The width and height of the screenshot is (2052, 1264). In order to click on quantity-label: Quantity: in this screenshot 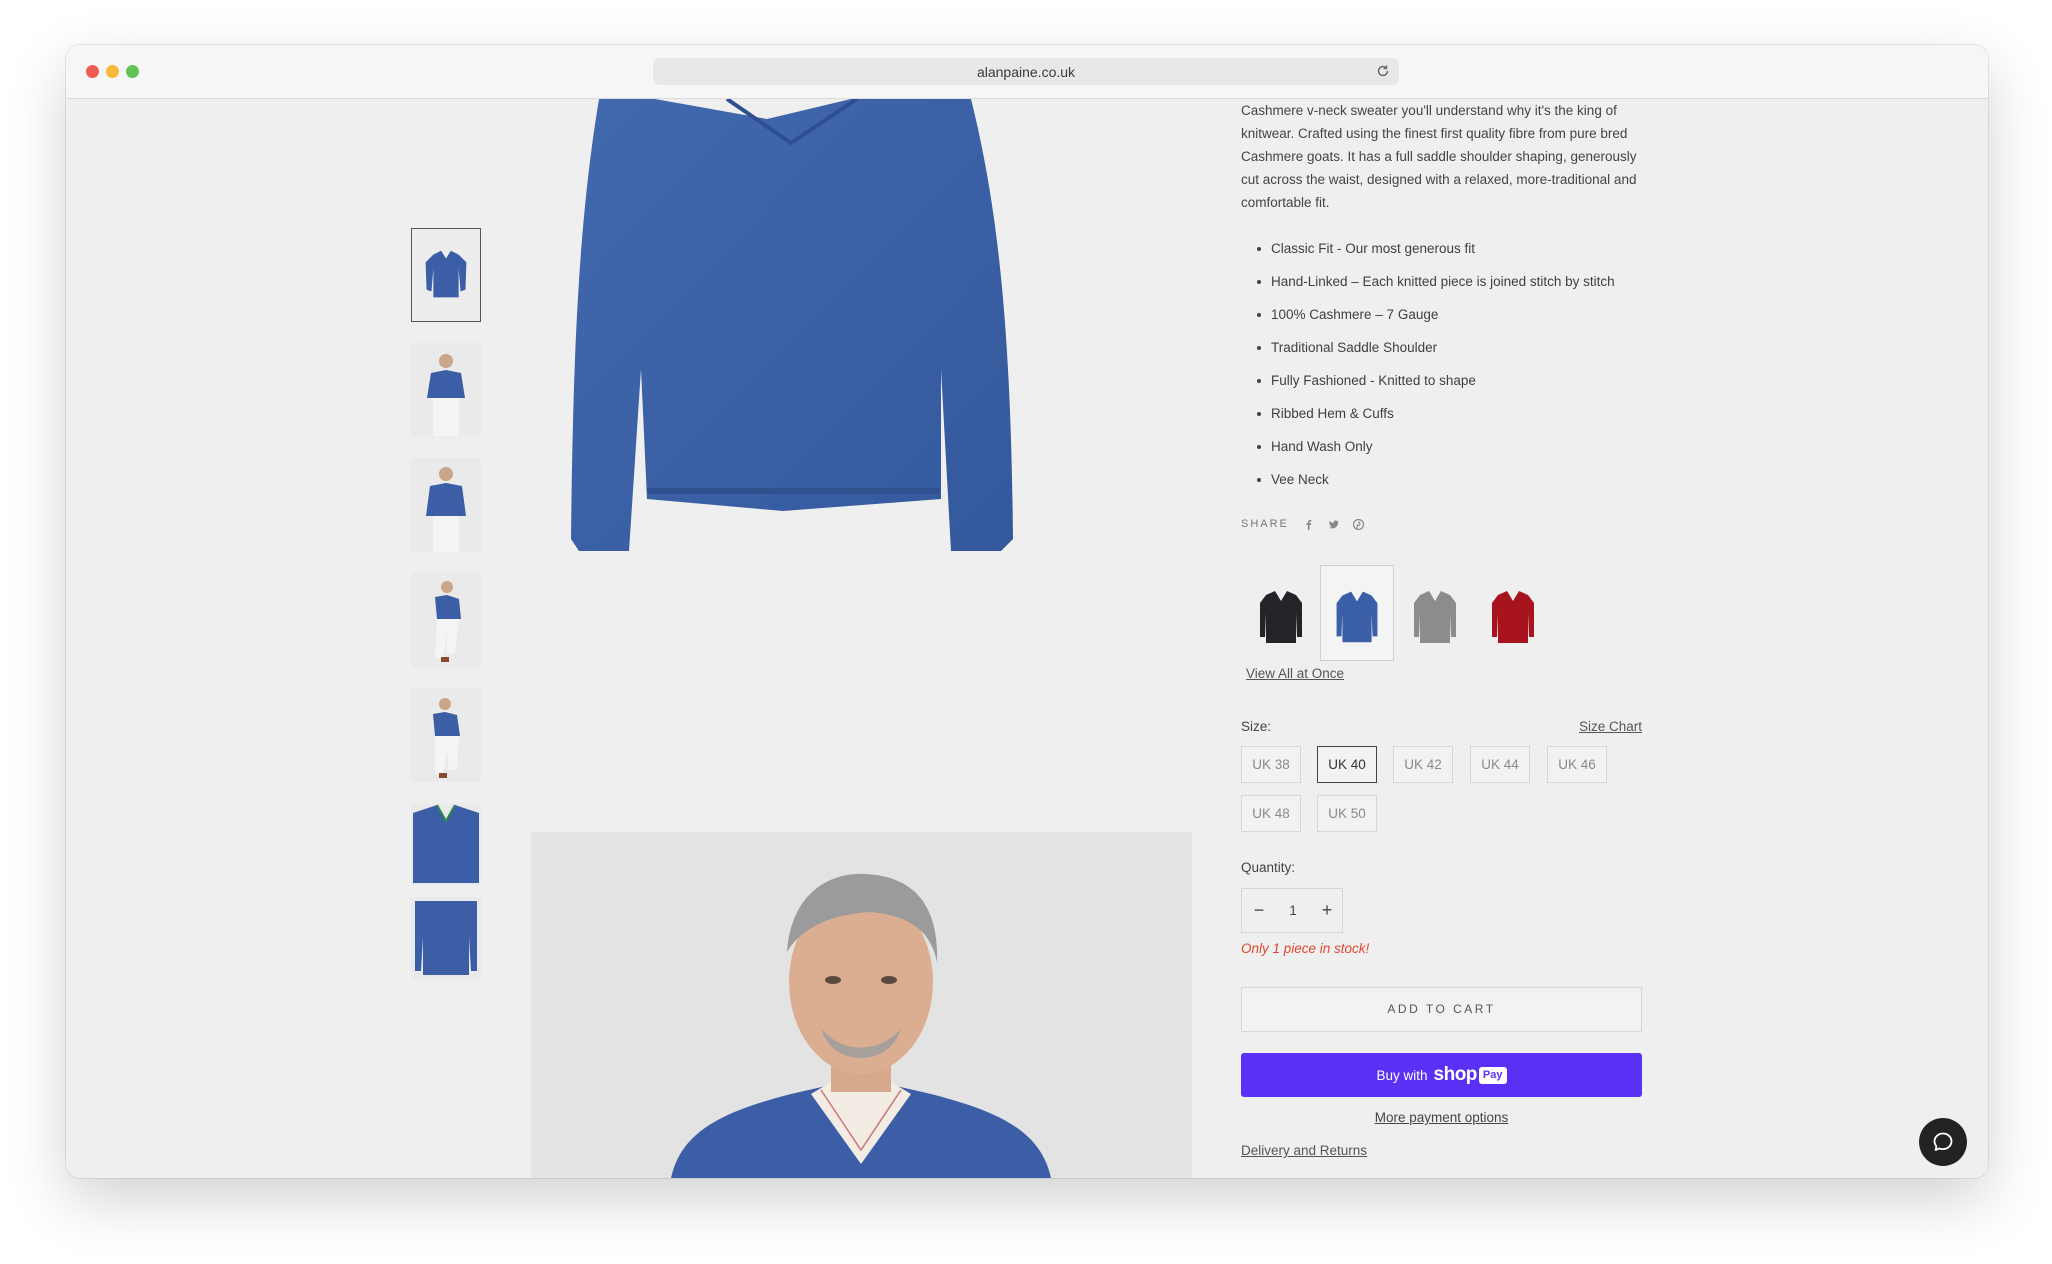, I will do `click(1268, 867)`.